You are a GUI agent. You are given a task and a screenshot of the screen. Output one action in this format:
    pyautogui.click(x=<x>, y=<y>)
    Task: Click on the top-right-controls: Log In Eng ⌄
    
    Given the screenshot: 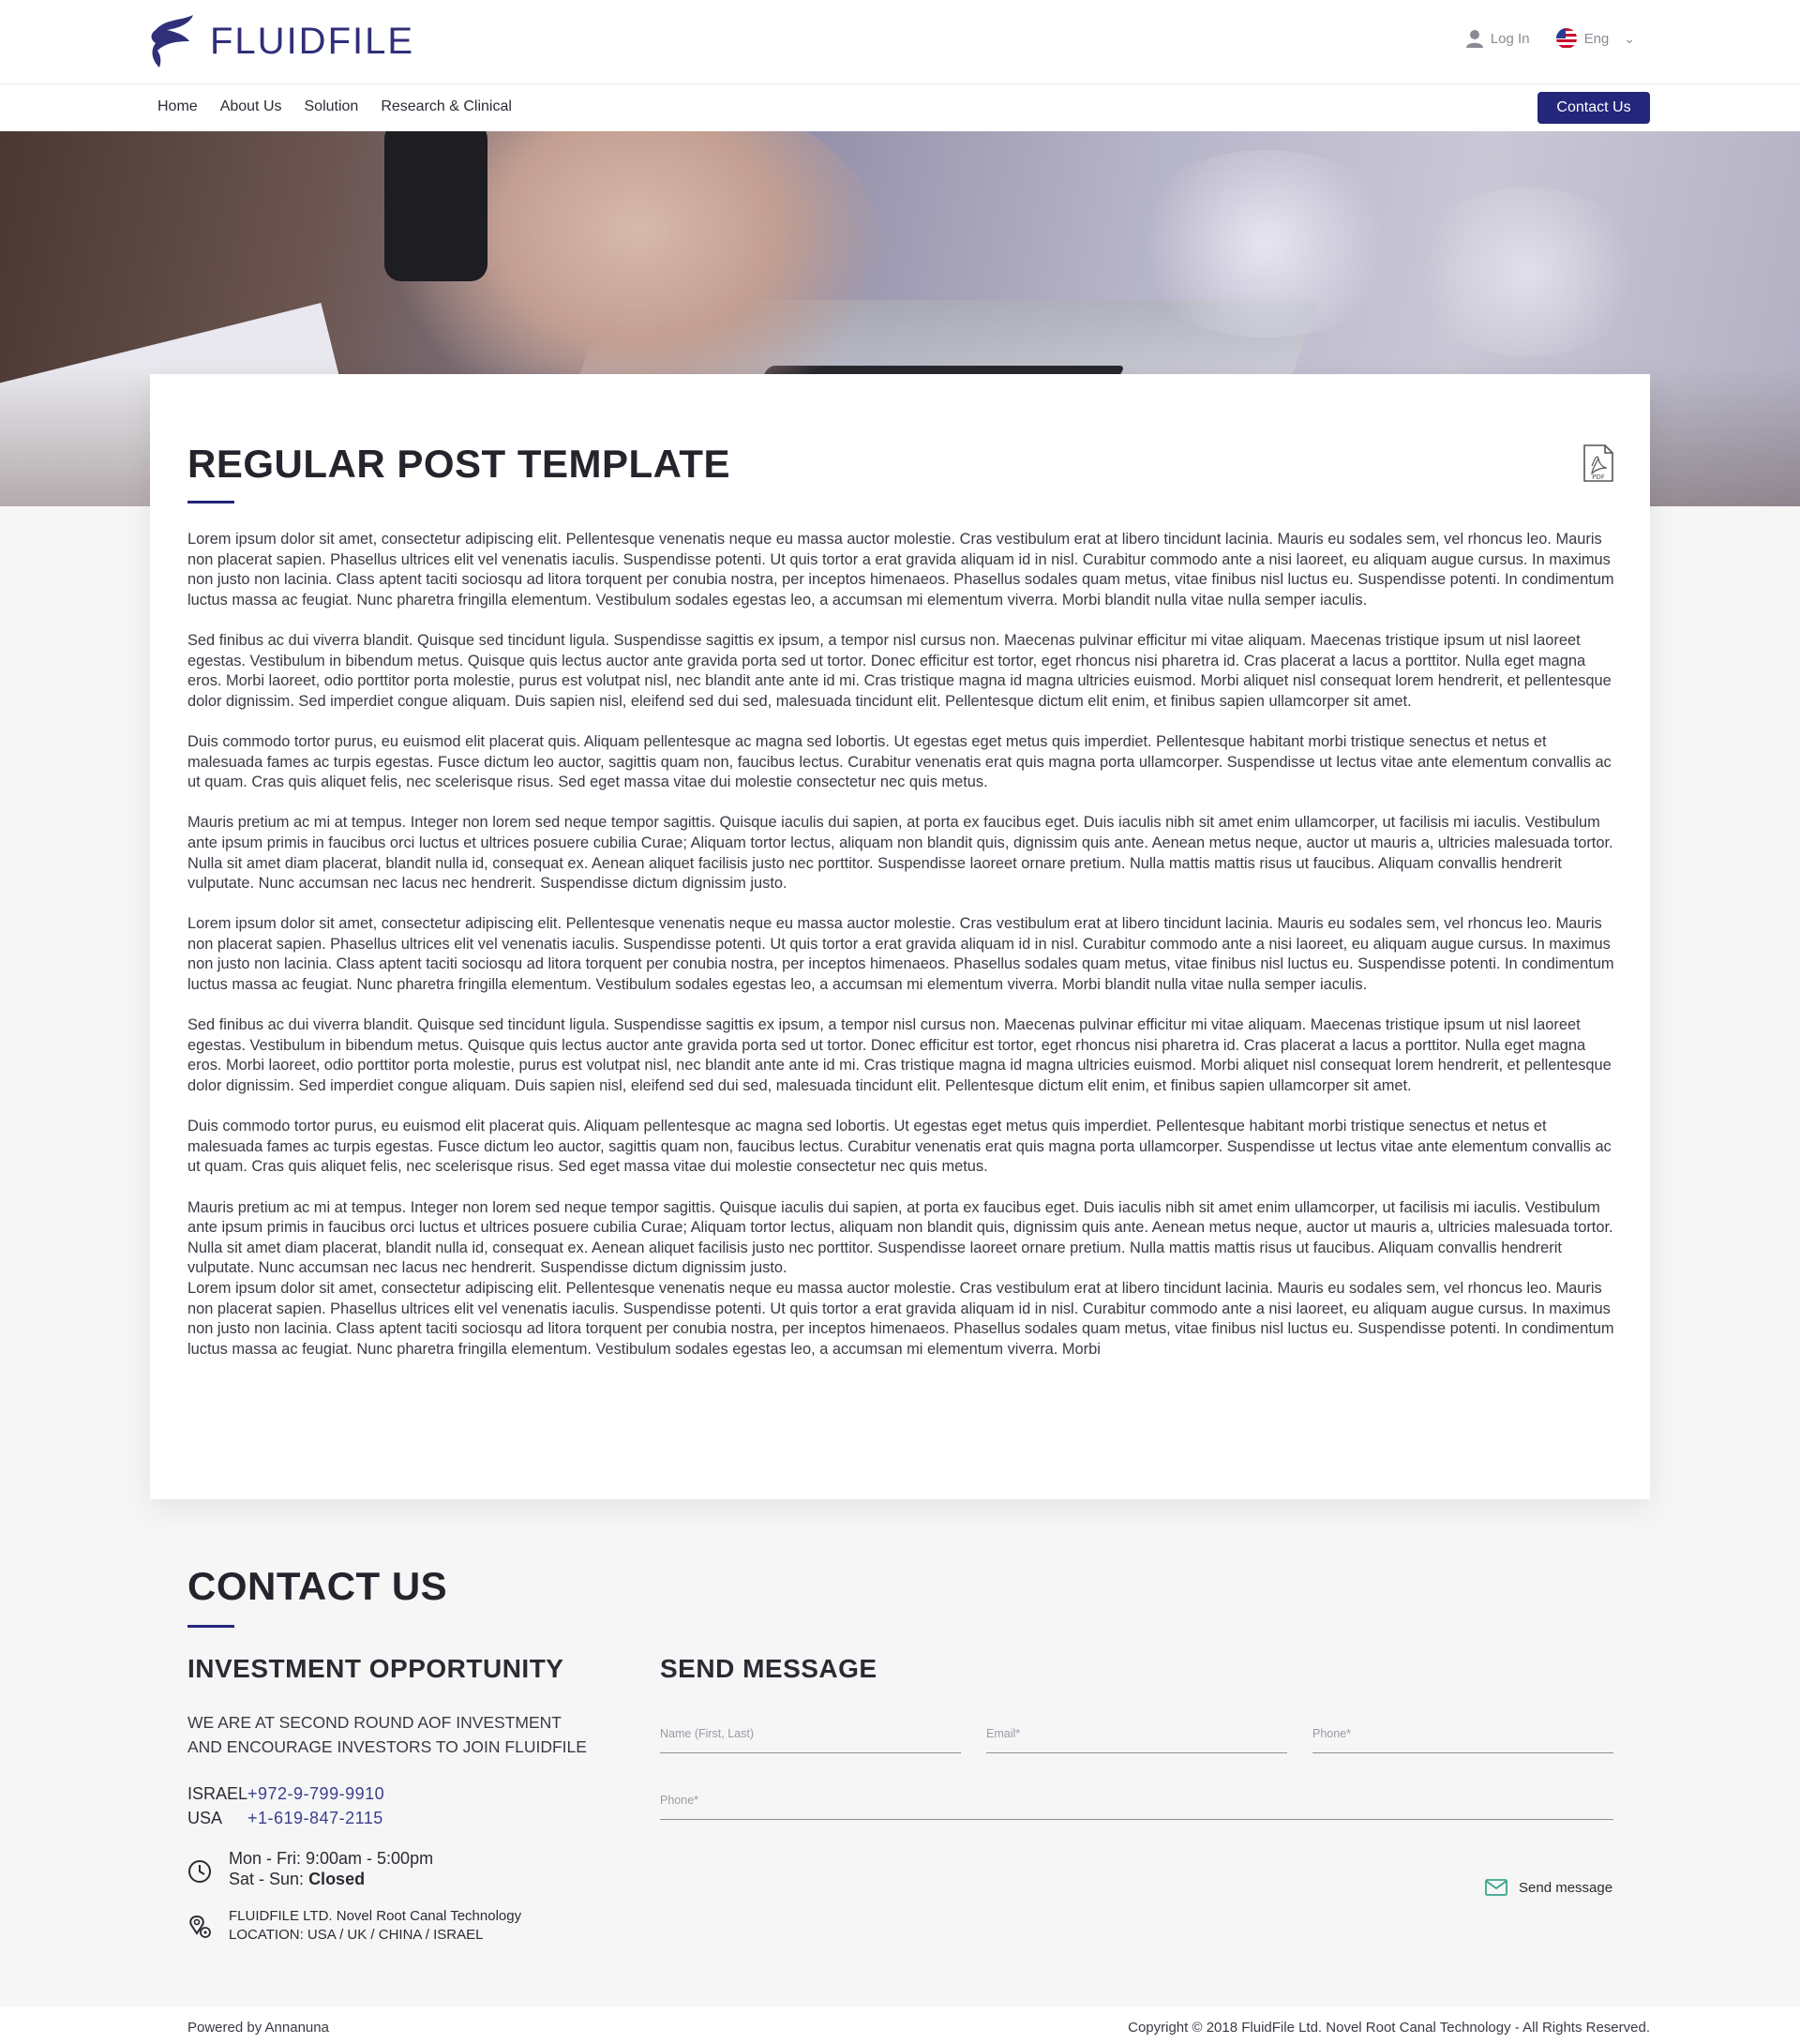 What is the action you would take?
    pyautogui.click(x=1550, y=39)
    